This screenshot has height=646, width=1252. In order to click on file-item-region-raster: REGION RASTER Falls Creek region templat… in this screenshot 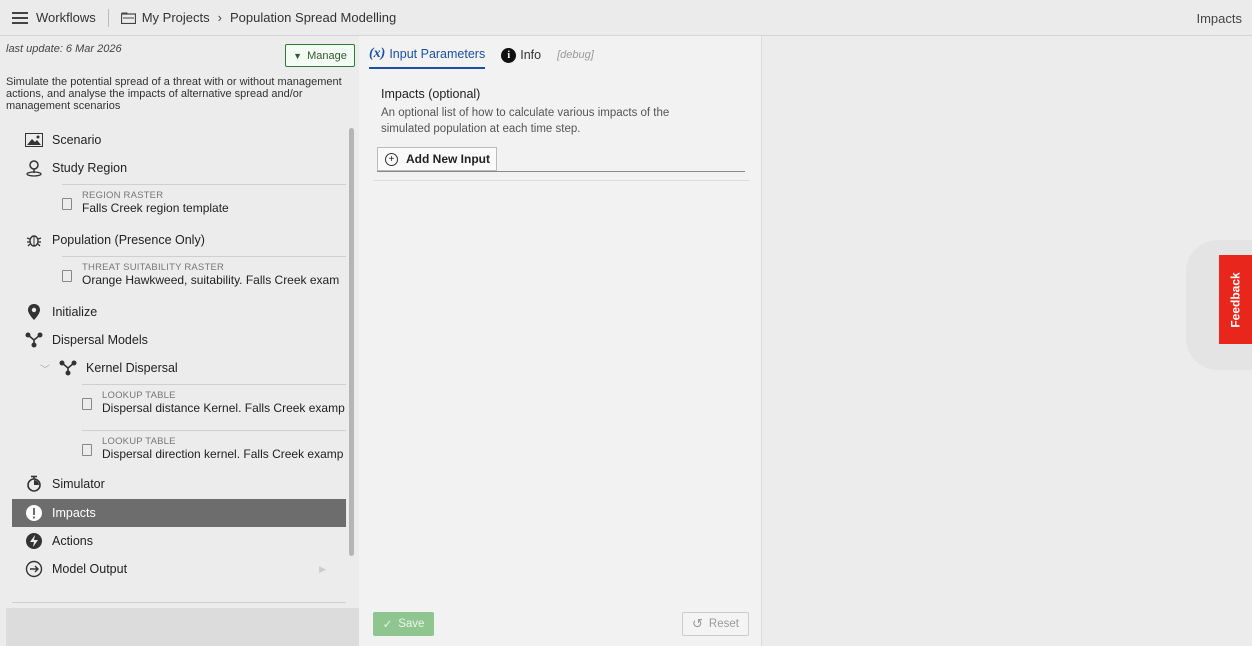, I will do `click(204, 199)`.